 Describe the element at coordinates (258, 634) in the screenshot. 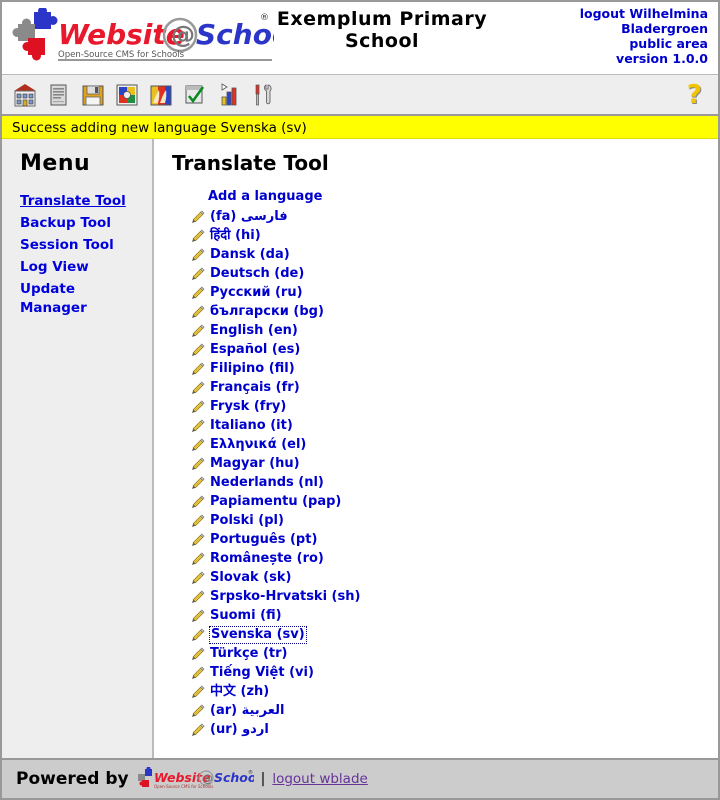

I see `language-link: Svenska (sv)` at that location.